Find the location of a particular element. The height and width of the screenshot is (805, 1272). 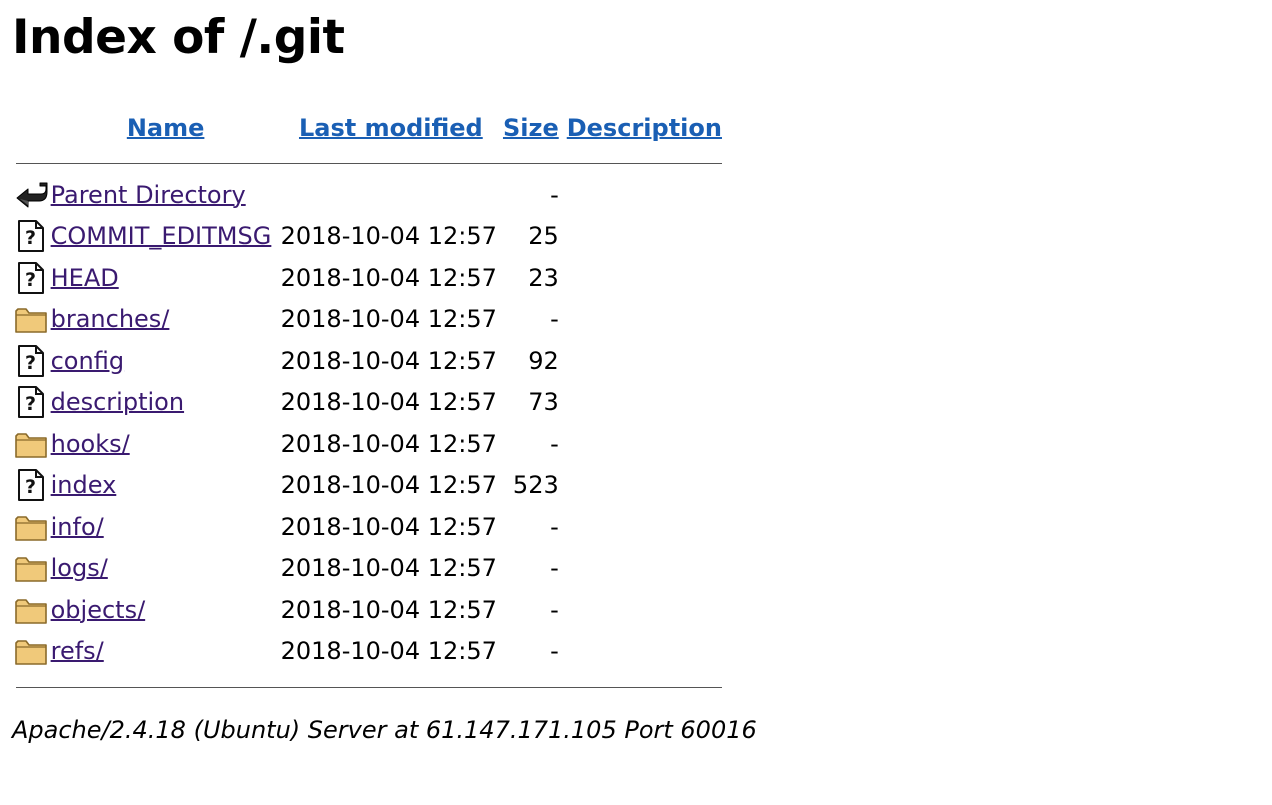

entry-name-cell: HEAD is located at coordinates (166, 278).